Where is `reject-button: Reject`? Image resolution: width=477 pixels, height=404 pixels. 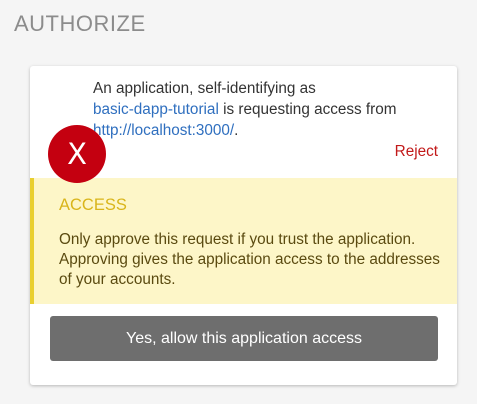 reject-button: Reject is located at coordinates (416, 152).